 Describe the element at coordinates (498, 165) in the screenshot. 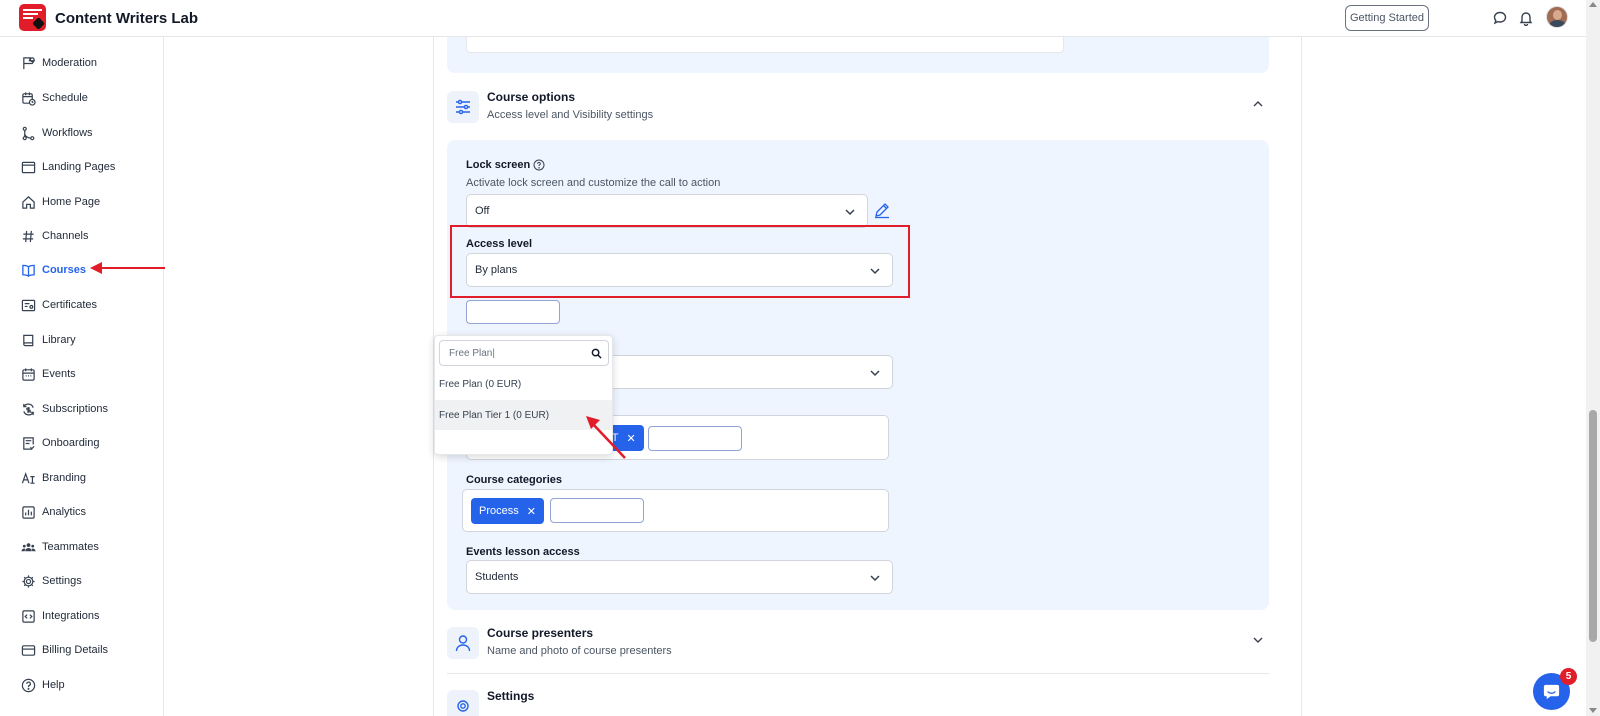

I see `lock-screen-label: Lock screen` at that location.